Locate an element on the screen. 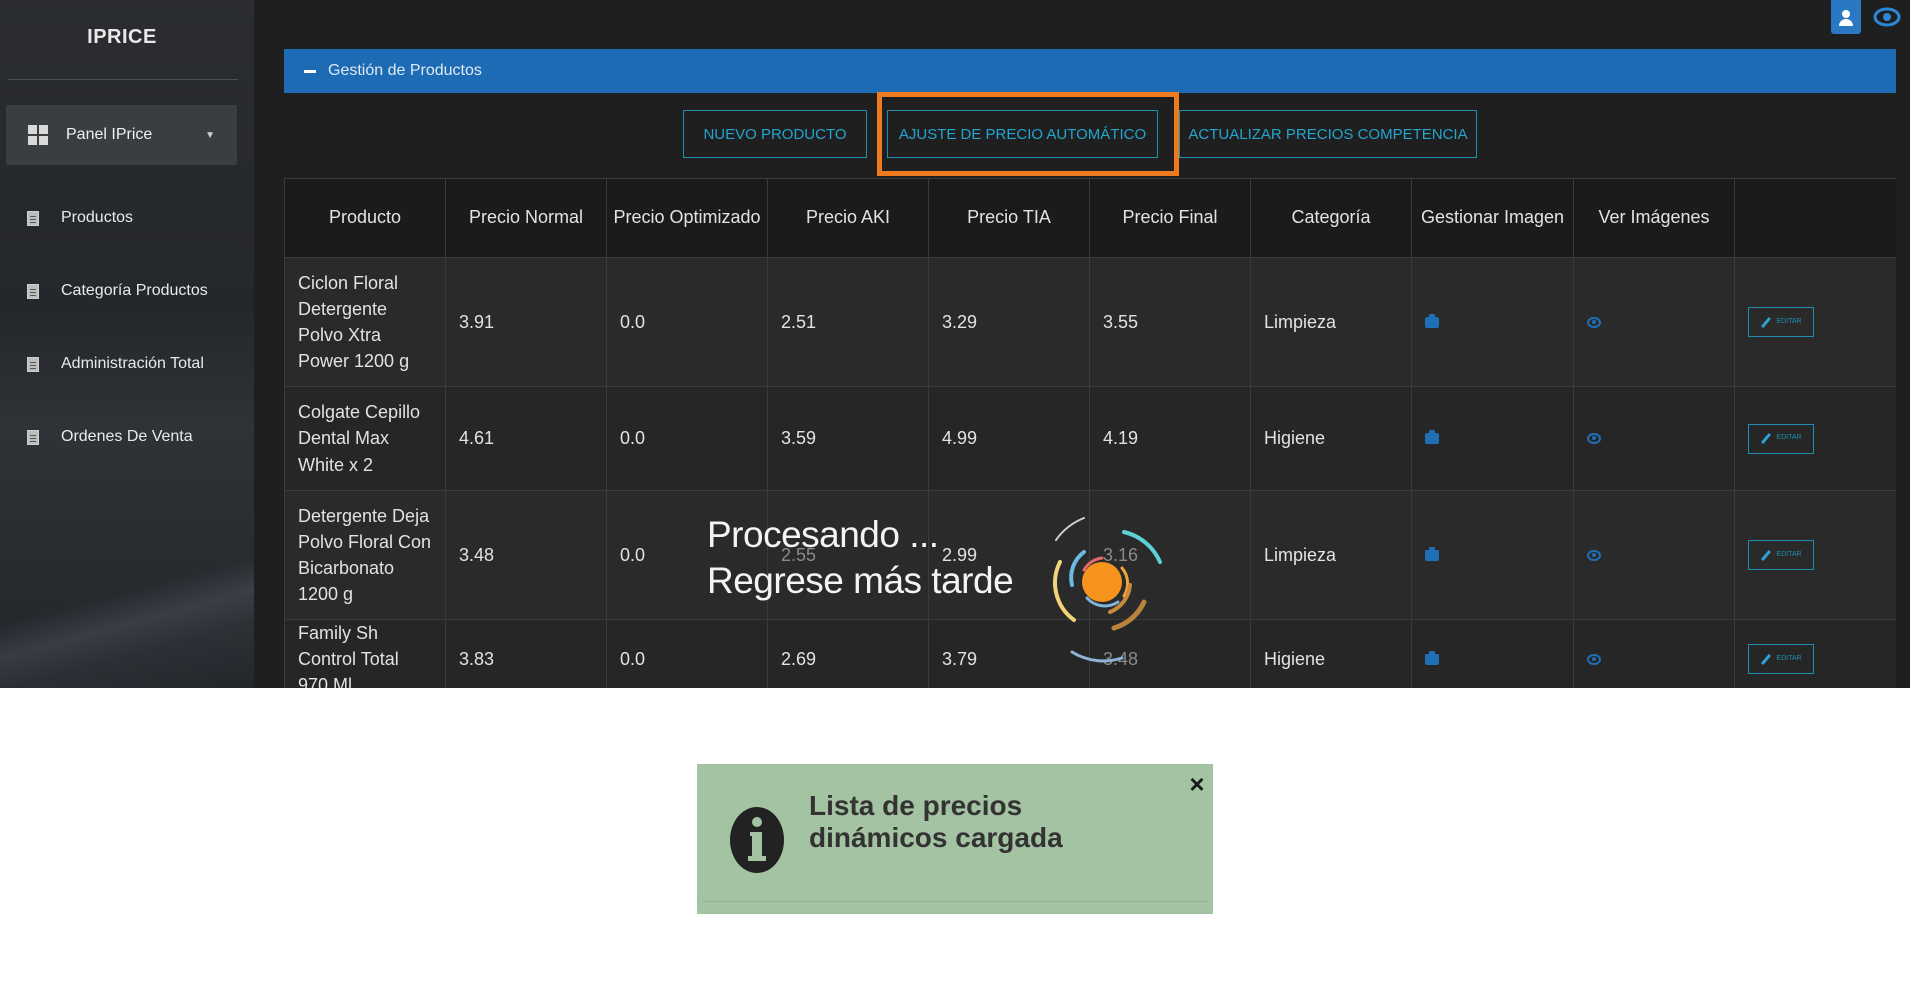 Image resolution: width=1910 pixels, height=1000 pixels. loading-spinner-icon is located at coordinates (1107, 590).